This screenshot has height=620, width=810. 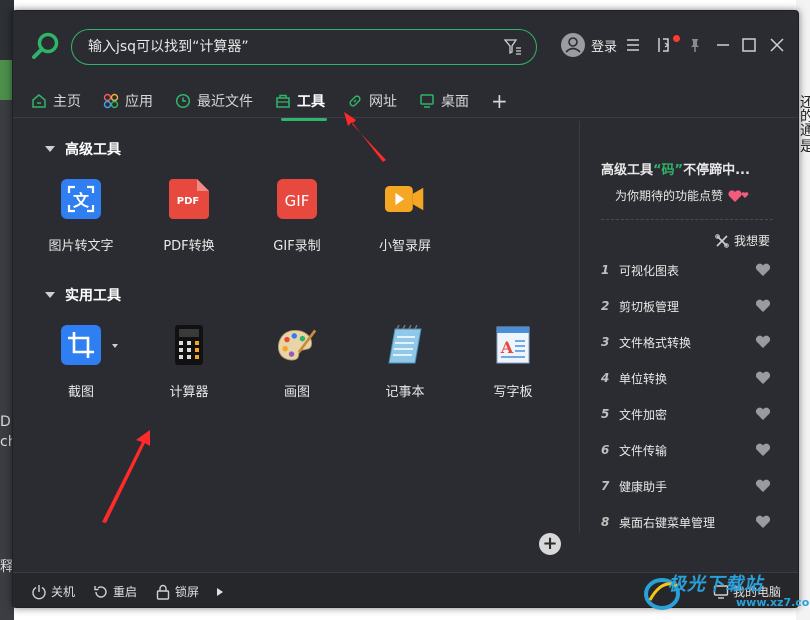 What do you see at coordinates (805, 147) in the screenshot?
I see `background-text: 是` at bounding box center [805, 147].